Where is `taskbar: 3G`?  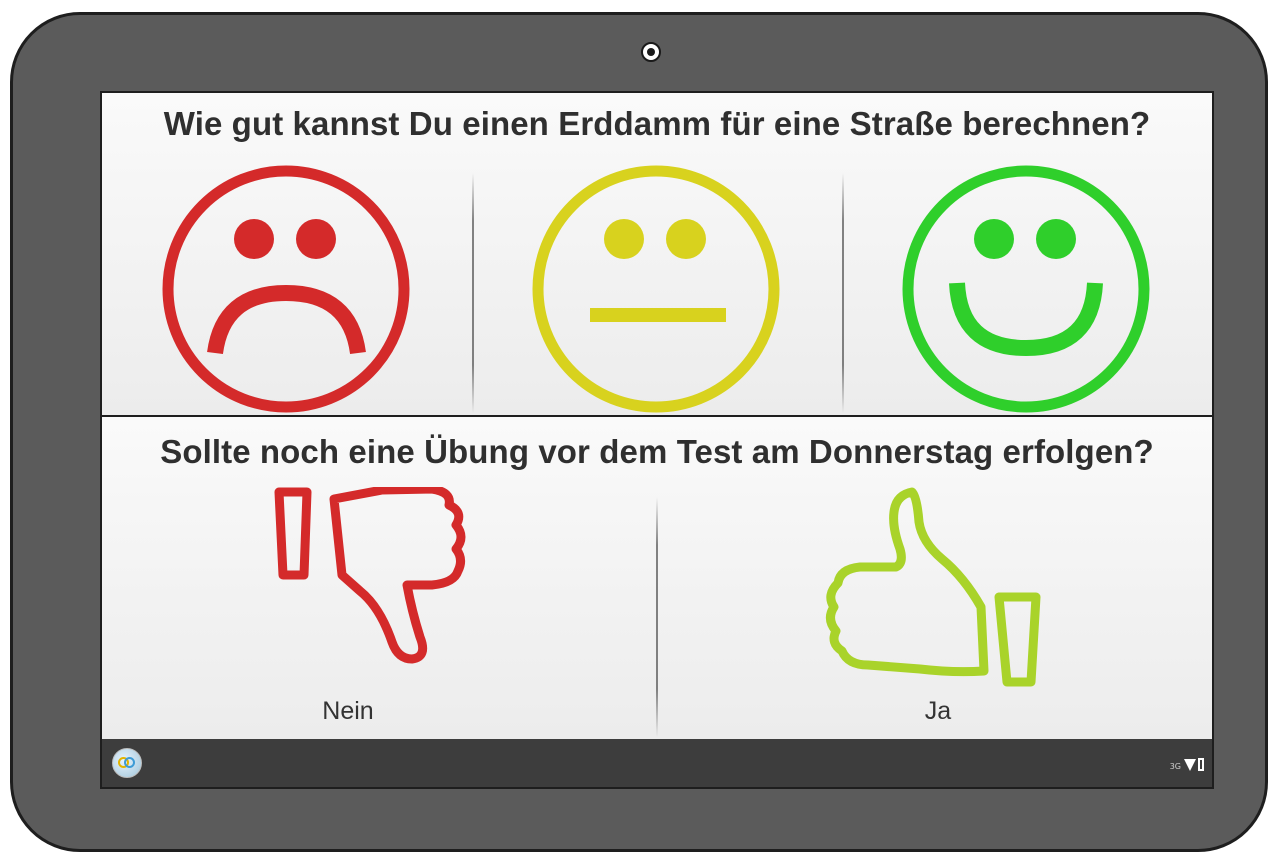
taskbar: 3G is located at coordinates (657, 763).